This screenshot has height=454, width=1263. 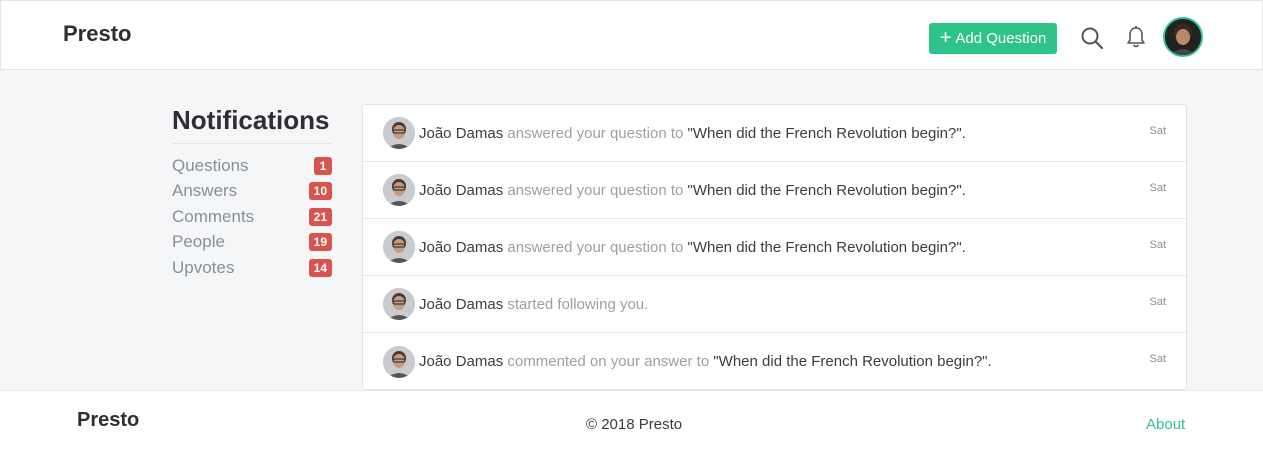 I want to click on copyright-text: © 2018 Presto, so click(x=634, y=424).